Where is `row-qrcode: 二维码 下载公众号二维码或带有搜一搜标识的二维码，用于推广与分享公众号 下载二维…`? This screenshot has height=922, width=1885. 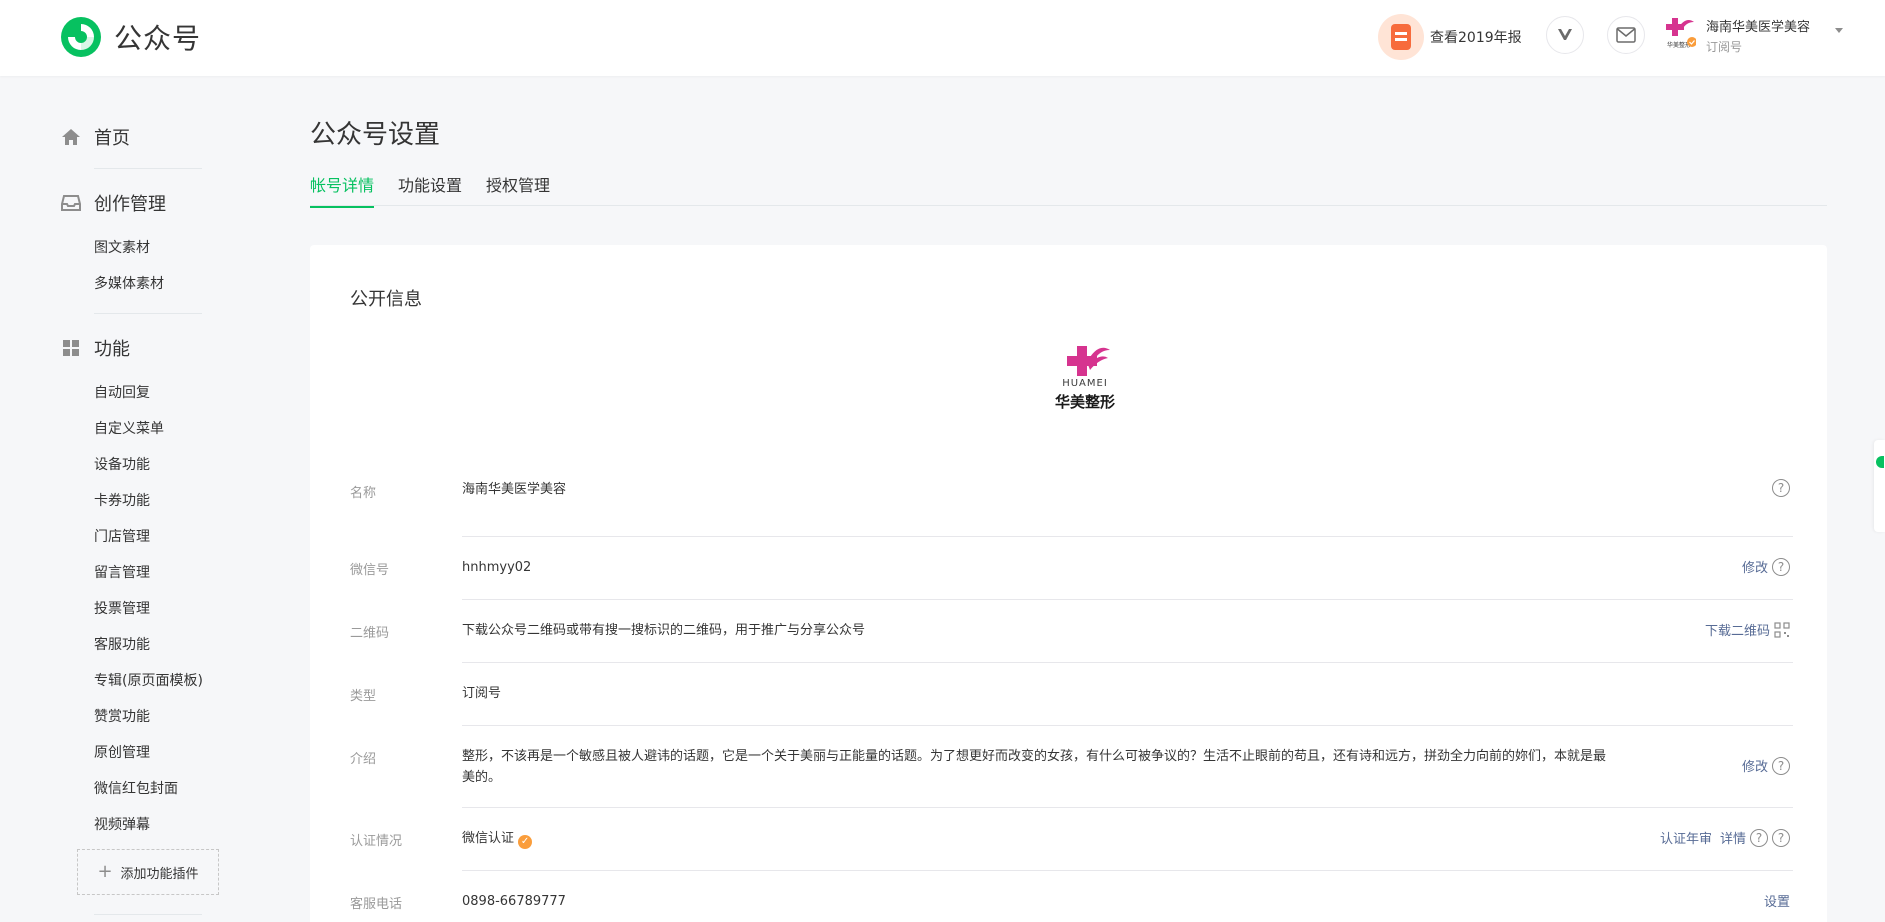
row-qrcode: 二维码 下载公众号二维码或带有搜一搜标识的二维码，用于推广与分享公众号 下载二维… is located at coordinates (1071, 631).